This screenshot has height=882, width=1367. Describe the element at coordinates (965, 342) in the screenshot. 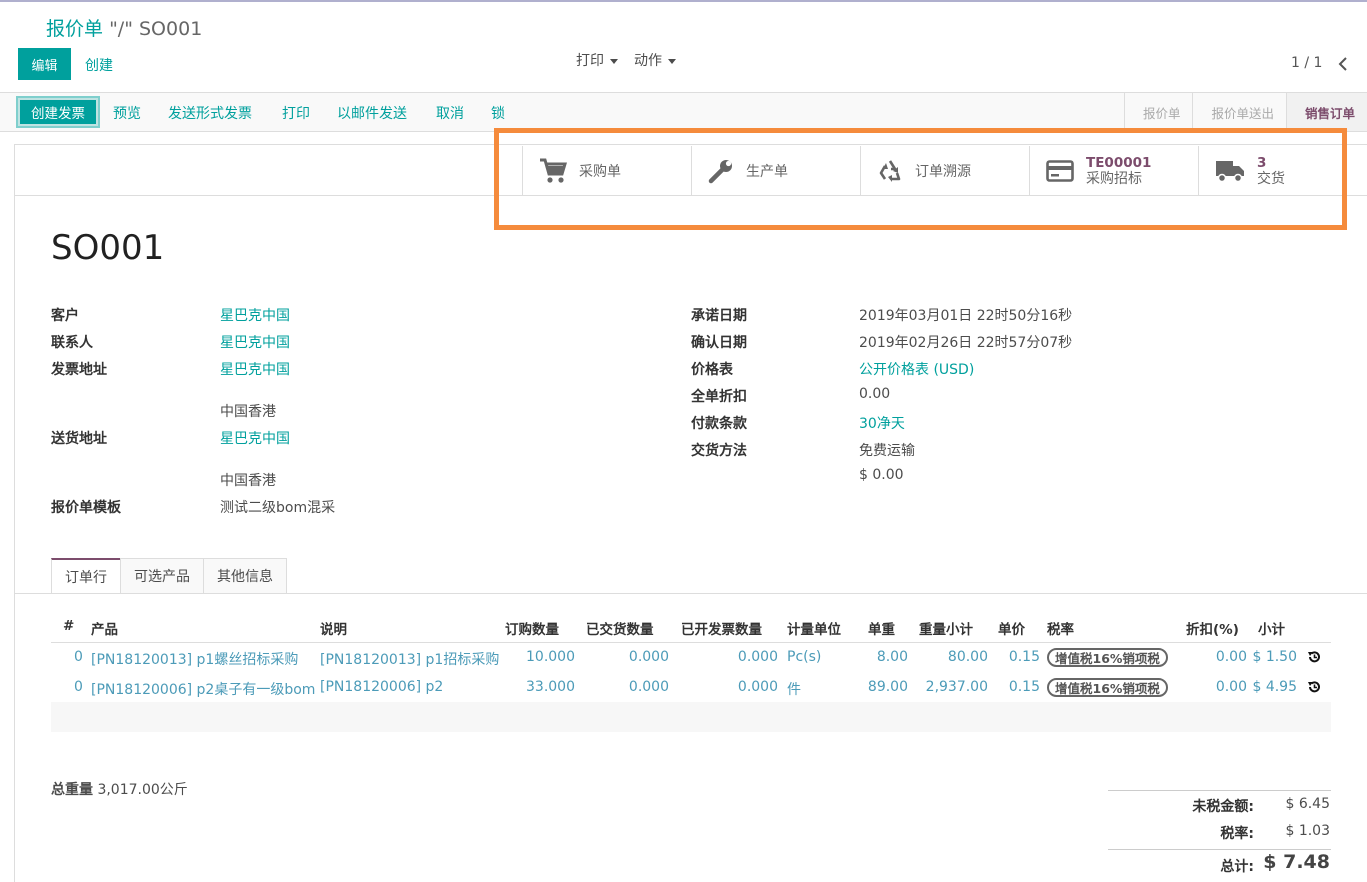

I see `confirmation-date-field: 2019年02月26日 22时57分07秒` at that location.